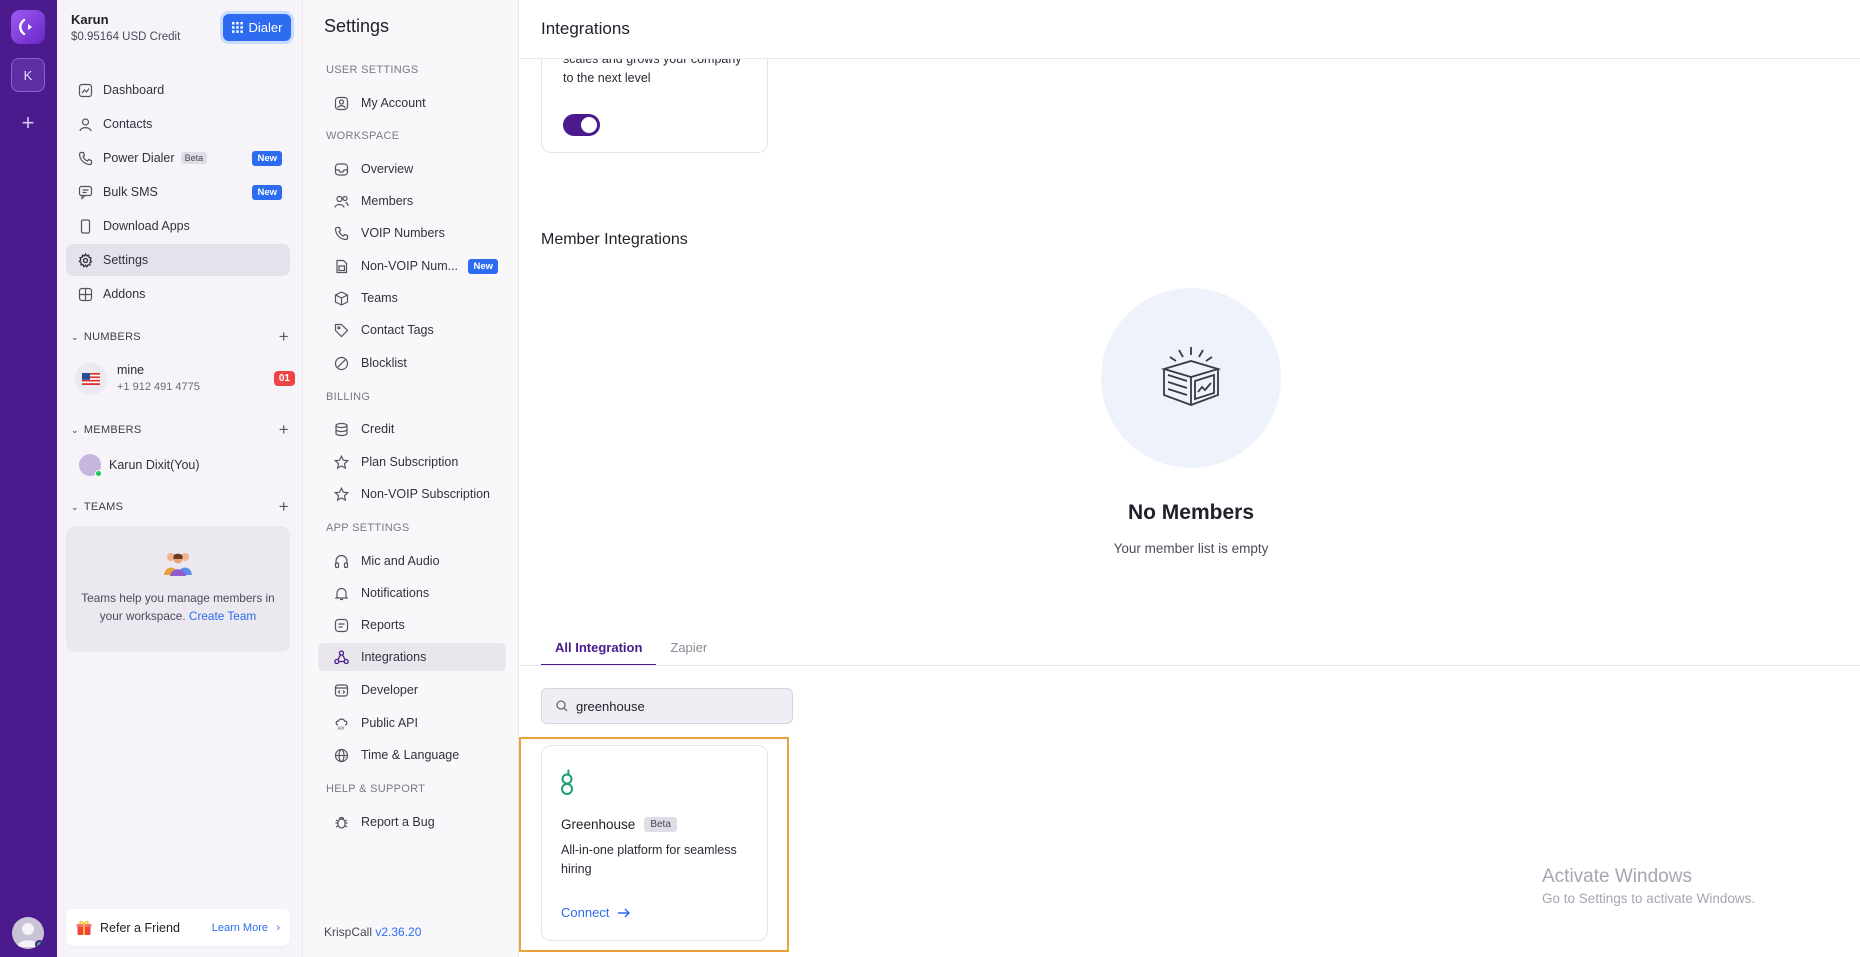 The image size is (1860, 957). I want to click on search-icon, so click(562, 706).